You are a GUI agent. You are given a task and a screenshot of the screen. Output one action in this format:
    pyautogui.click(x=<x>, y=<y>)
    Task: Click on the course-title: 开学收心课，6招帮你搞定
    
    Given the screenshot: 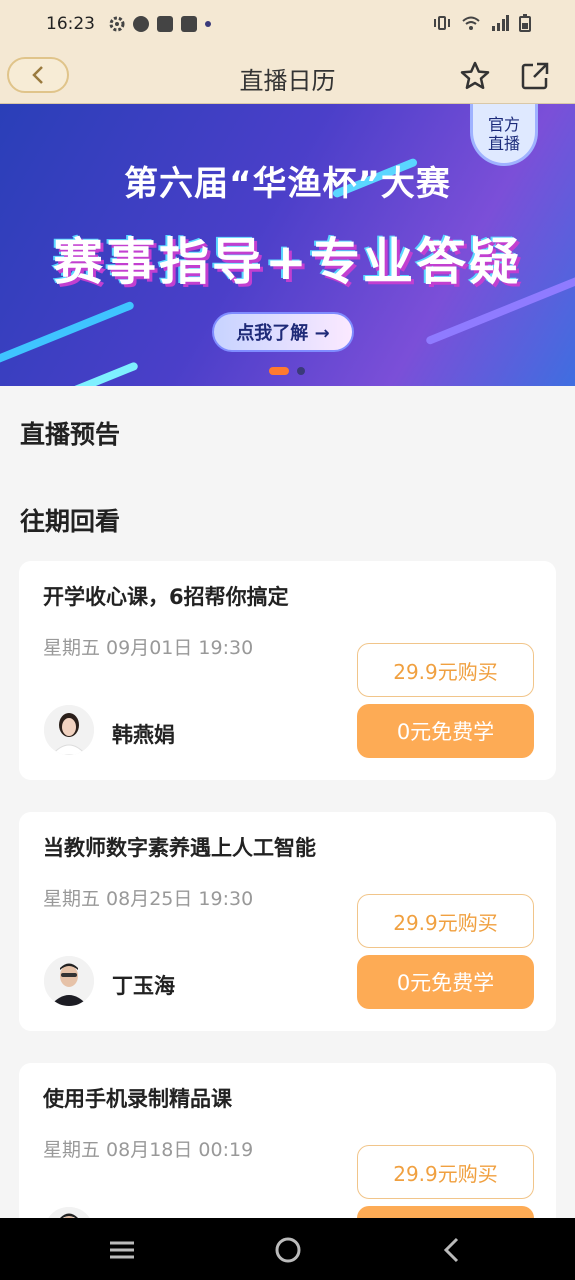 What is the action you would take?
    pyautogui.click(x=166, y=597)
    